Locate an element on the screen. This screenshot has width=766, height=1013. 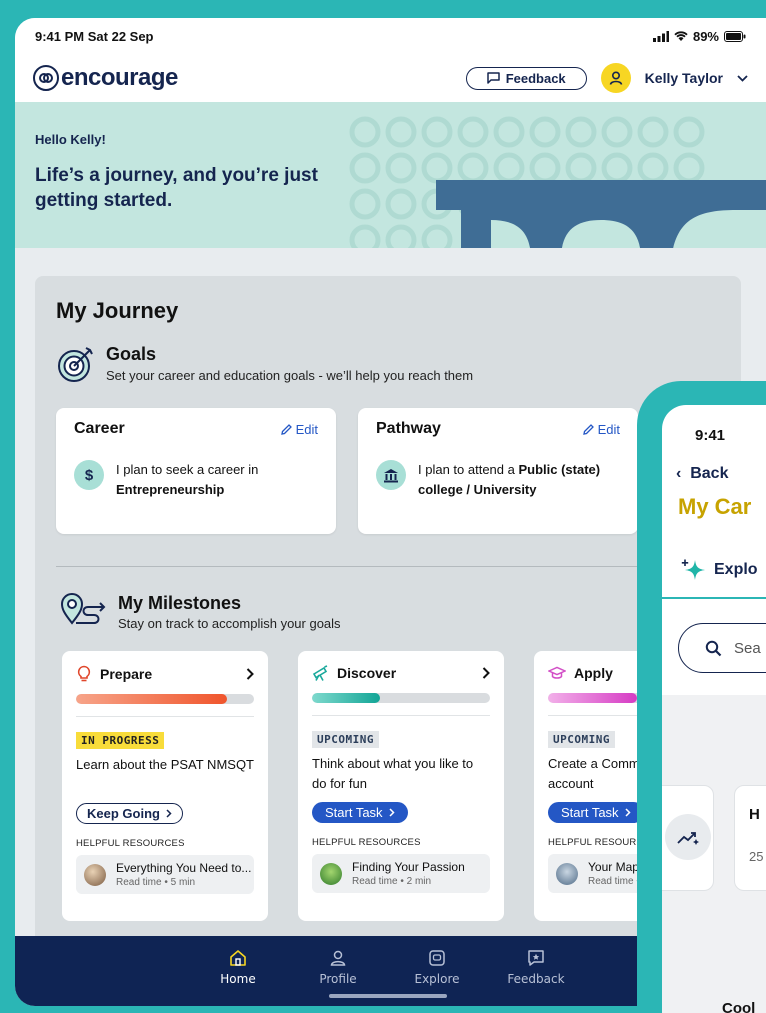
phone-screen: 9:41 ‹ Back My Car Explo Sea H 25 Cool is located at coordinates (714, 709).